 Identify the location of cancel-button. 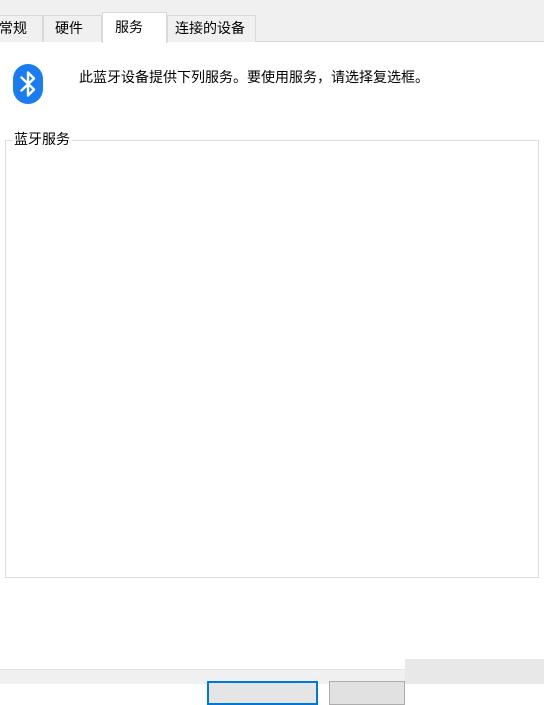
(367, 693).